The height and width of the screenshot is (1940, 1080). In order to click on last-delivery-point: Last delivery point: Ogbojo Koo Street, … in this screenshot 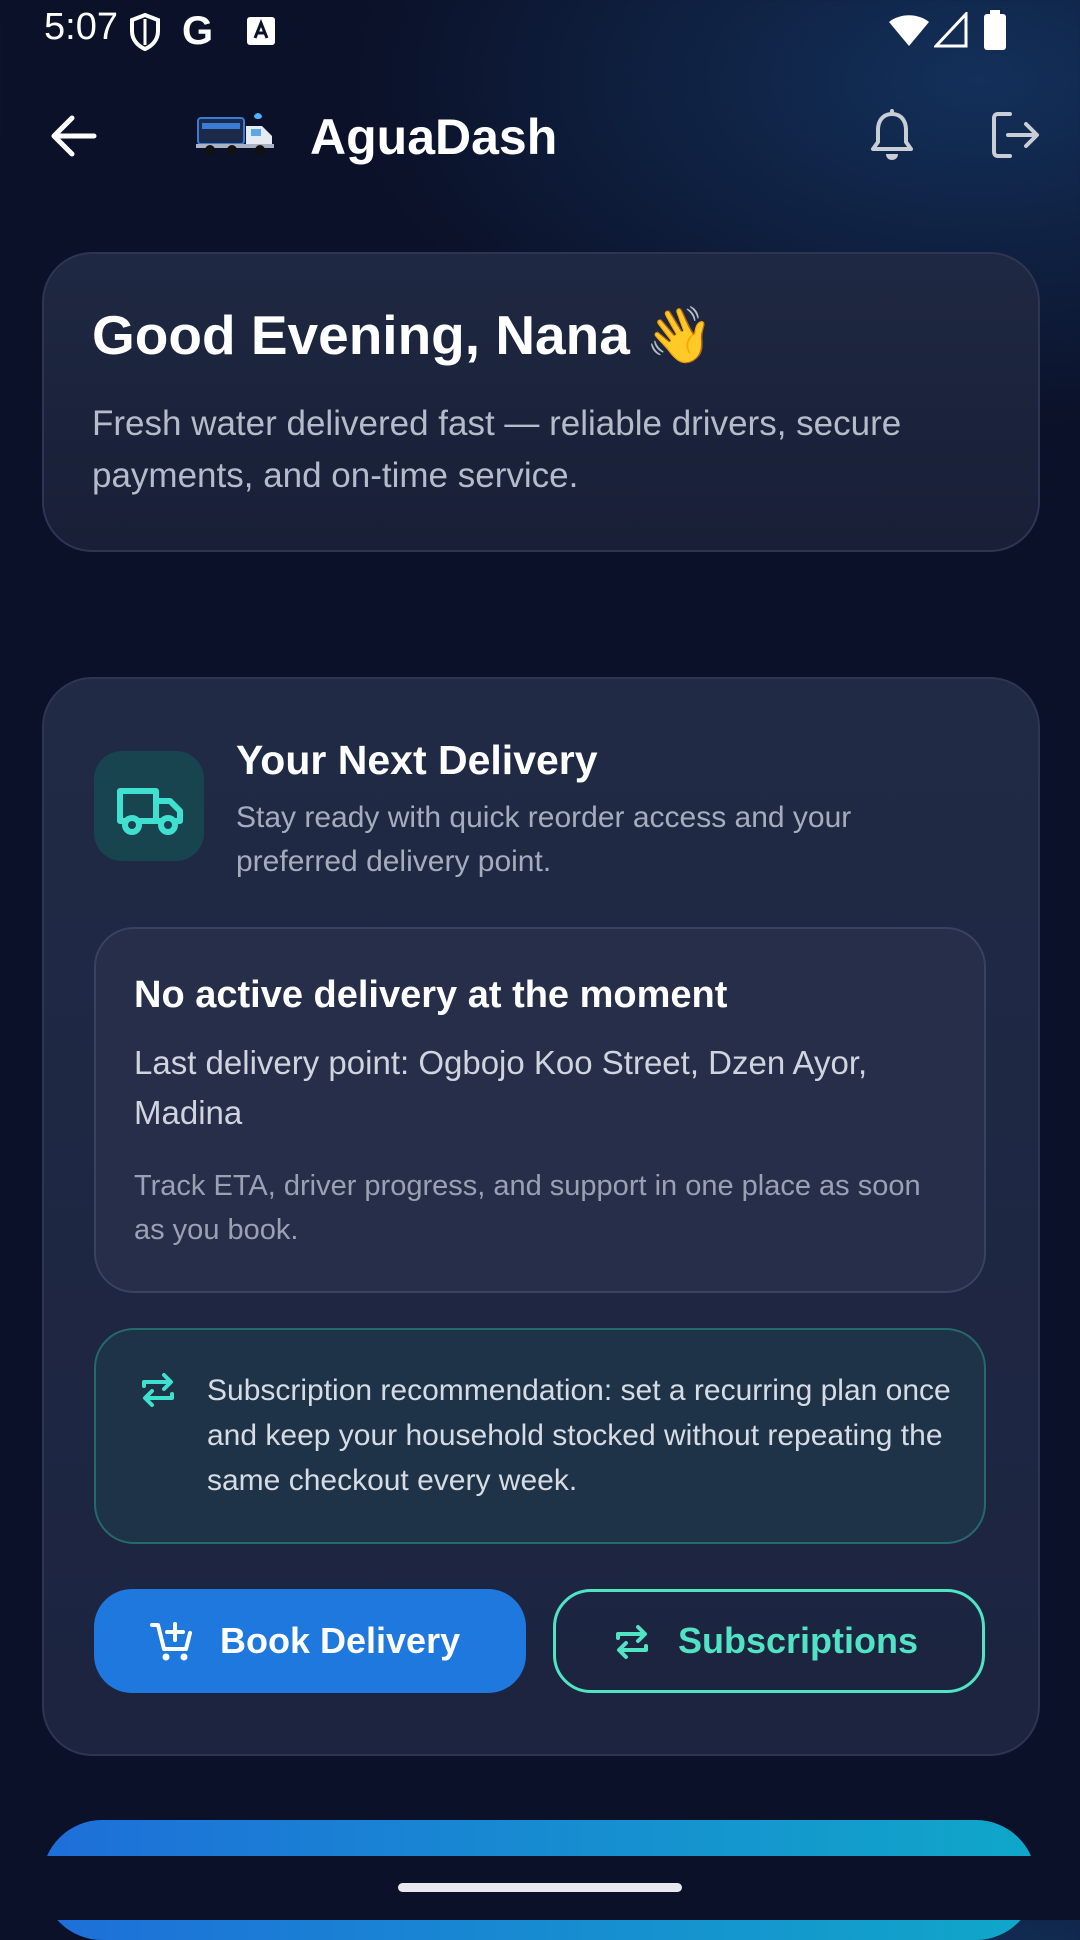, I will do `click(501, 1087)`.